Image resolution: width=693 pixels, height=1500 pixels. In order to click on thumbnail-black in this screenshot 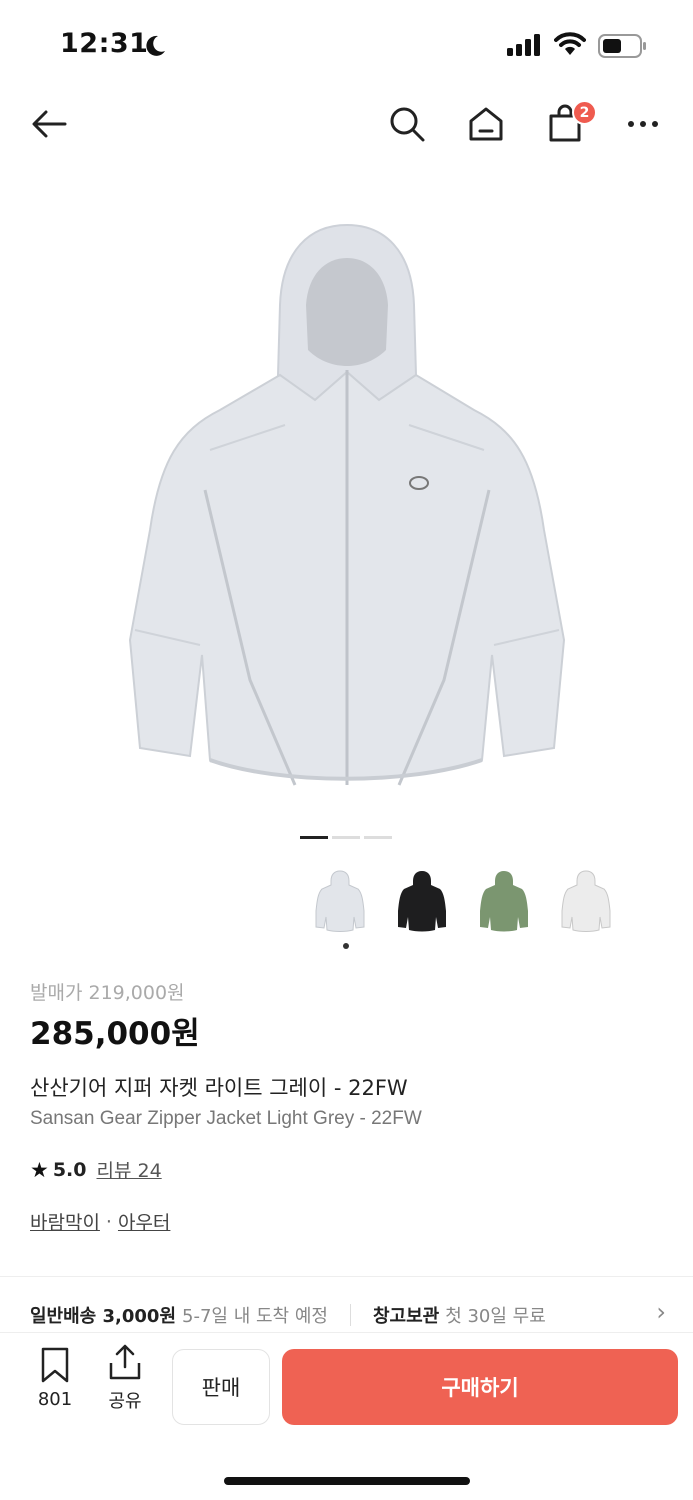, I will do `click(422, 900)`.